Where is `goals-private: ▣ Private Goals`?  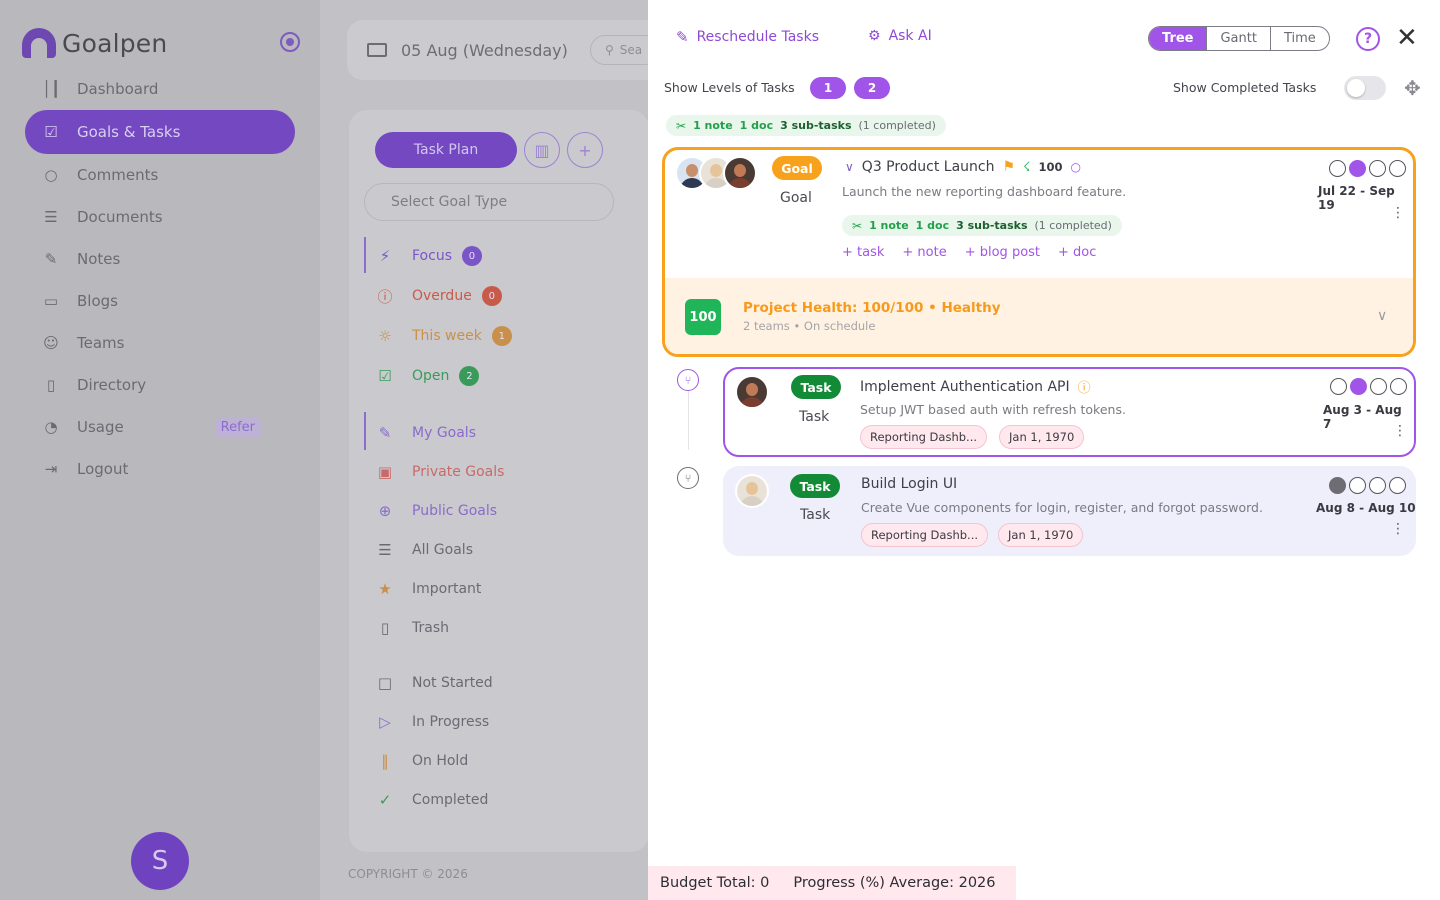 goals-private: ▣ Private Goals is located at coordinates (504, 471).